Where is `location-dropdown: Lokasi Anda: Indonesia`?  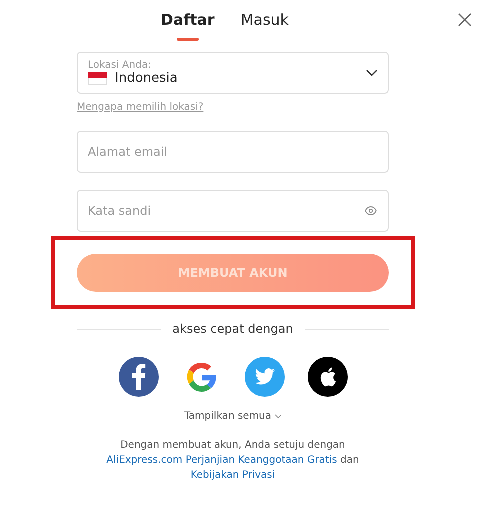 location-dropdown: Lokasi Anda: Indonesia is located at coordinates (233, 73).